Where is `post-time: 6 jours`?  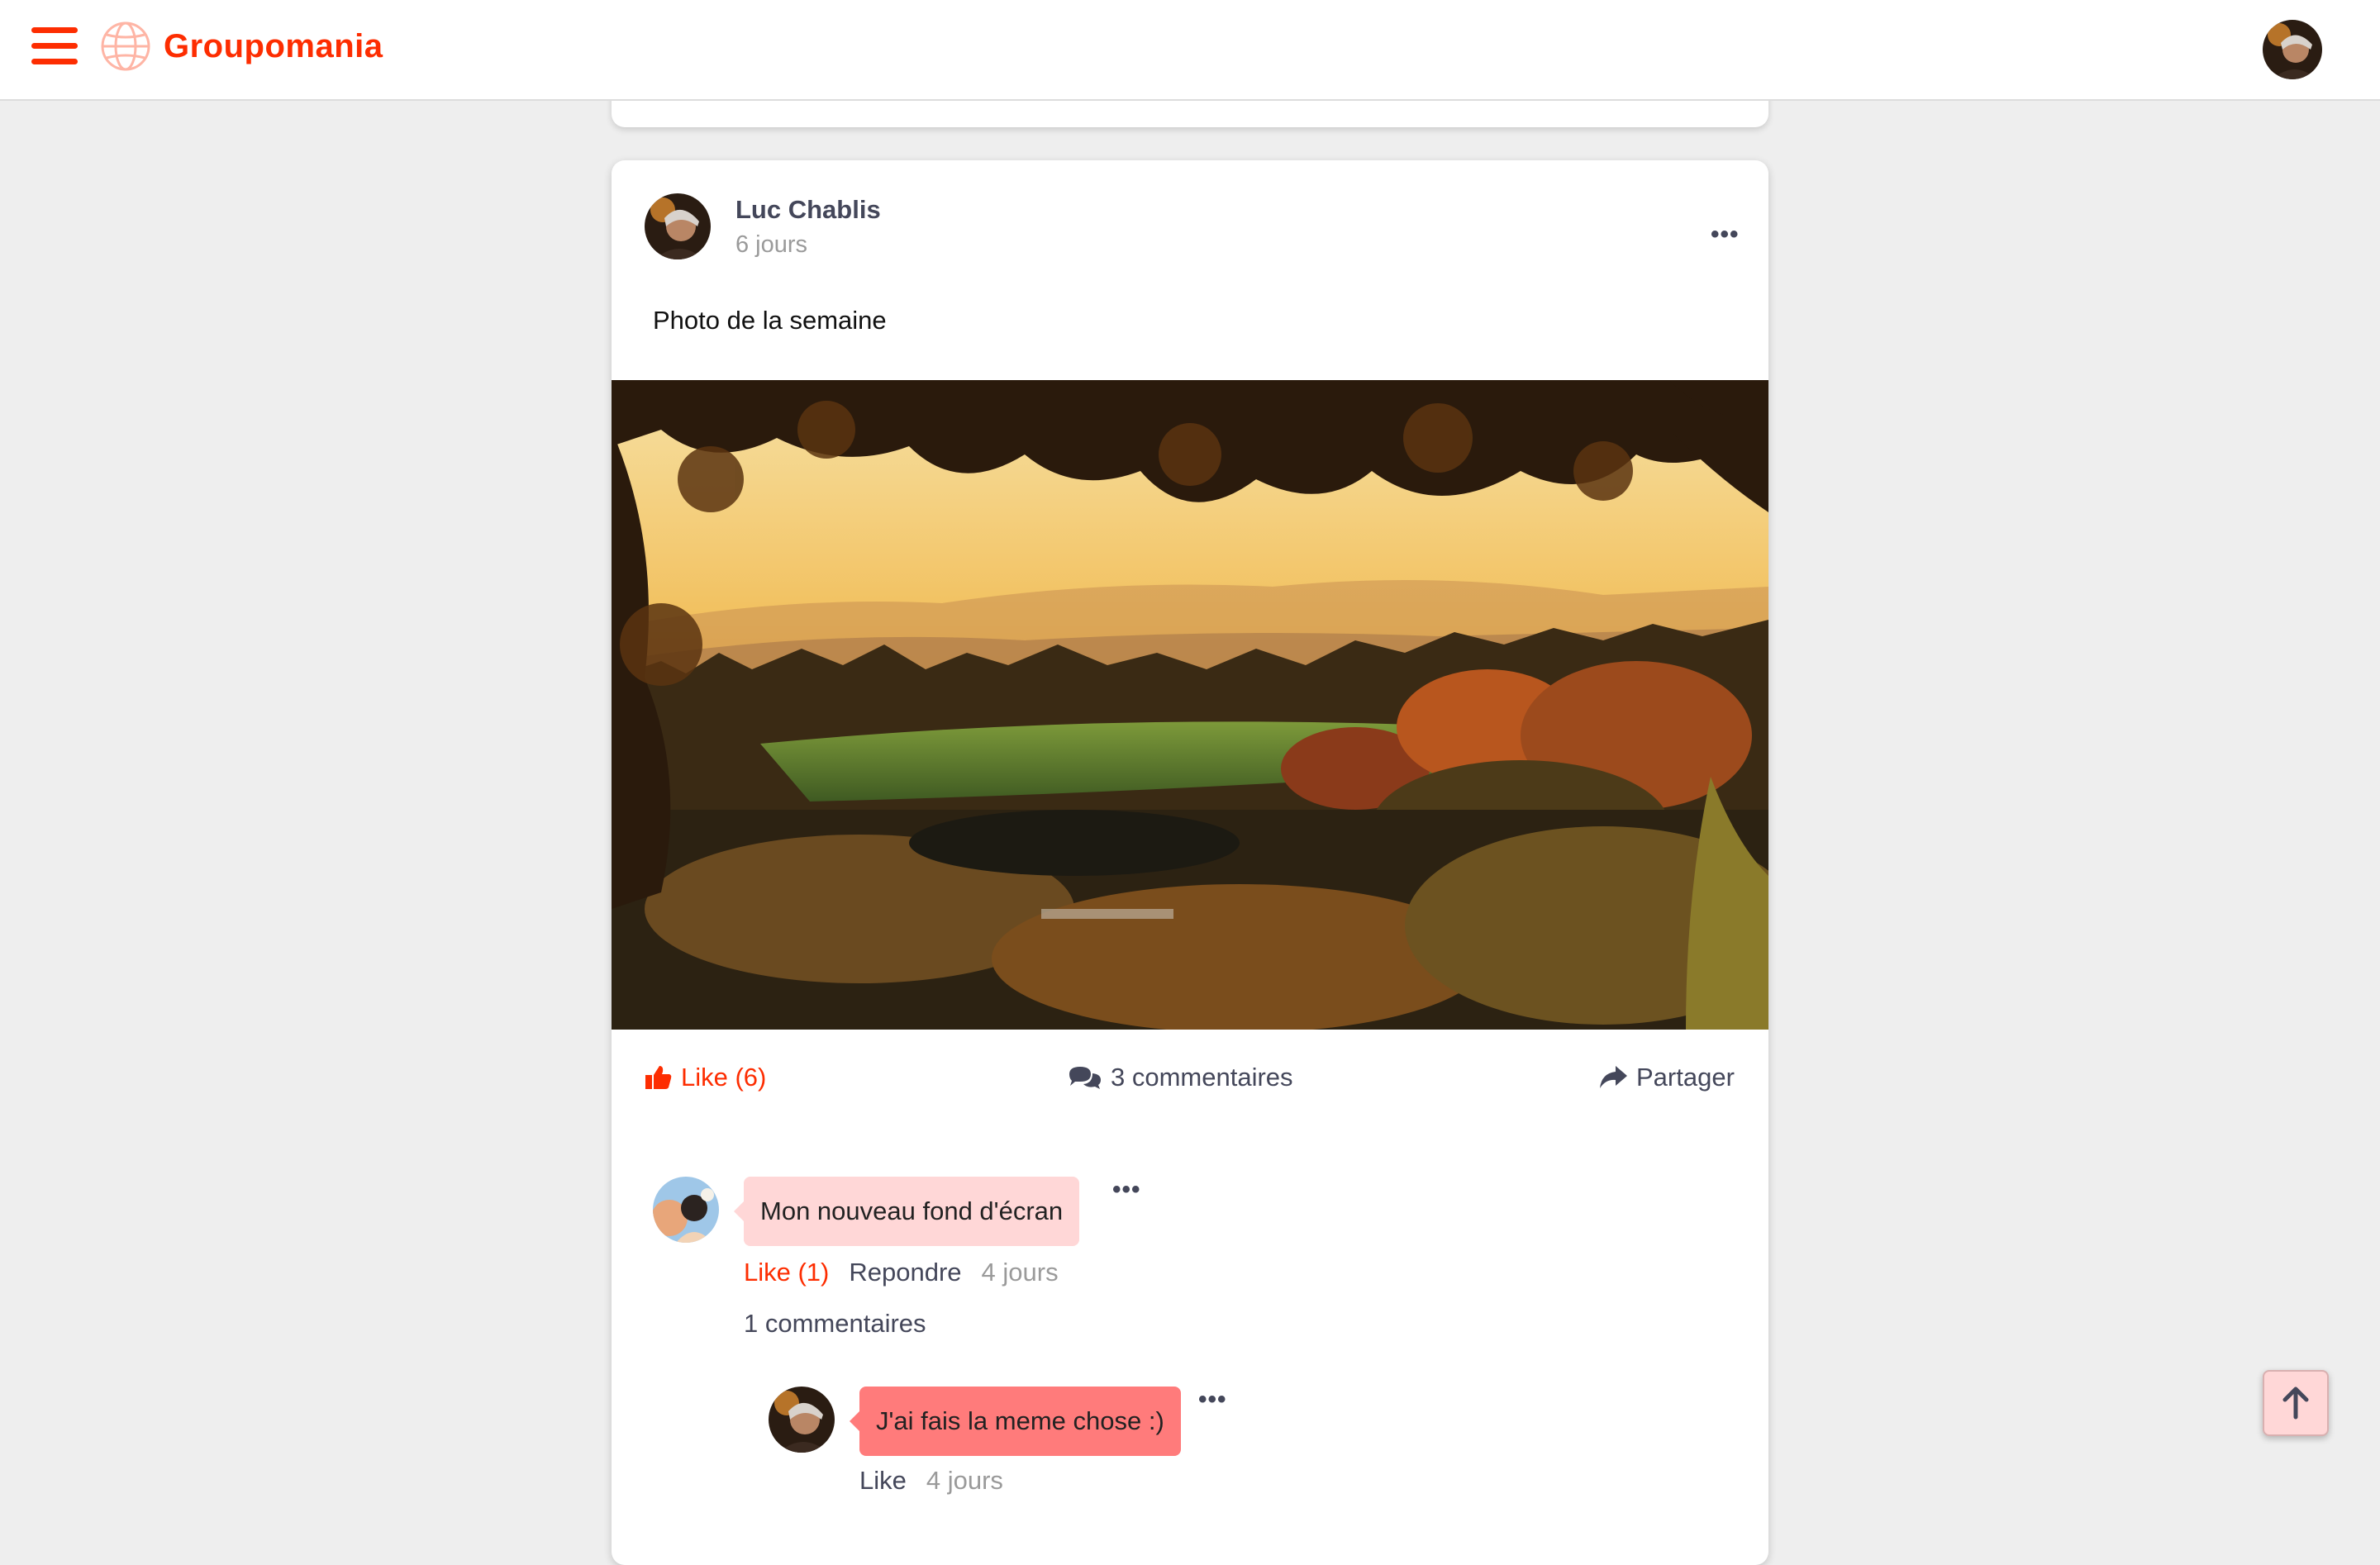 post-time: 6 jours is located at coordinates (771, 244).